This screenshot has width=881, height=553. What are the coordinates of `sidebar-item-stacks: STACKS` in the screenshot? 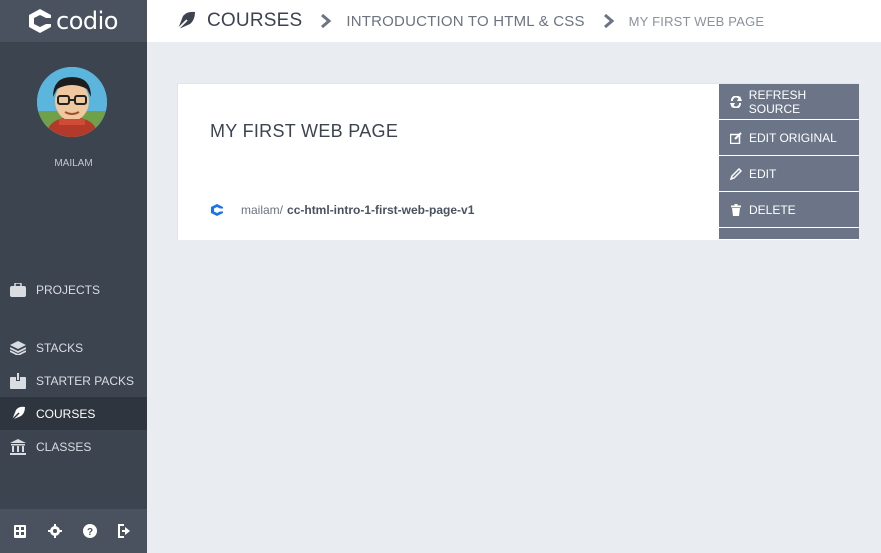 It's located at (73, 347).